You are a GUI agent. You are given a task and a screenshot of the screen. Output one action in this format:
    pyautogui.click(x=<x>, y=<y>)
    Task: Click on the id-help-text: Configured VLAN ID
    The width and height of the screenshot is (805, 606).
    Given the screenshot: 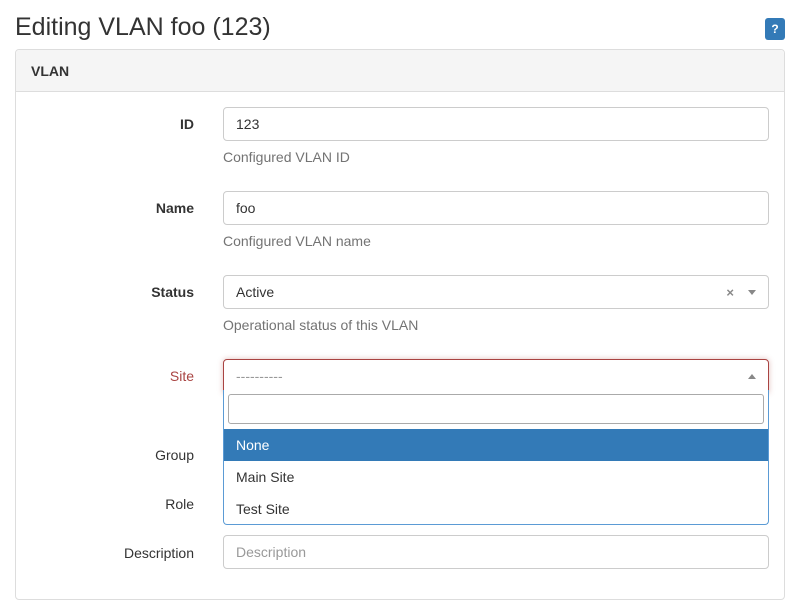 What is the action you would take?
    pyautogui.click(x=286, y=157)
    